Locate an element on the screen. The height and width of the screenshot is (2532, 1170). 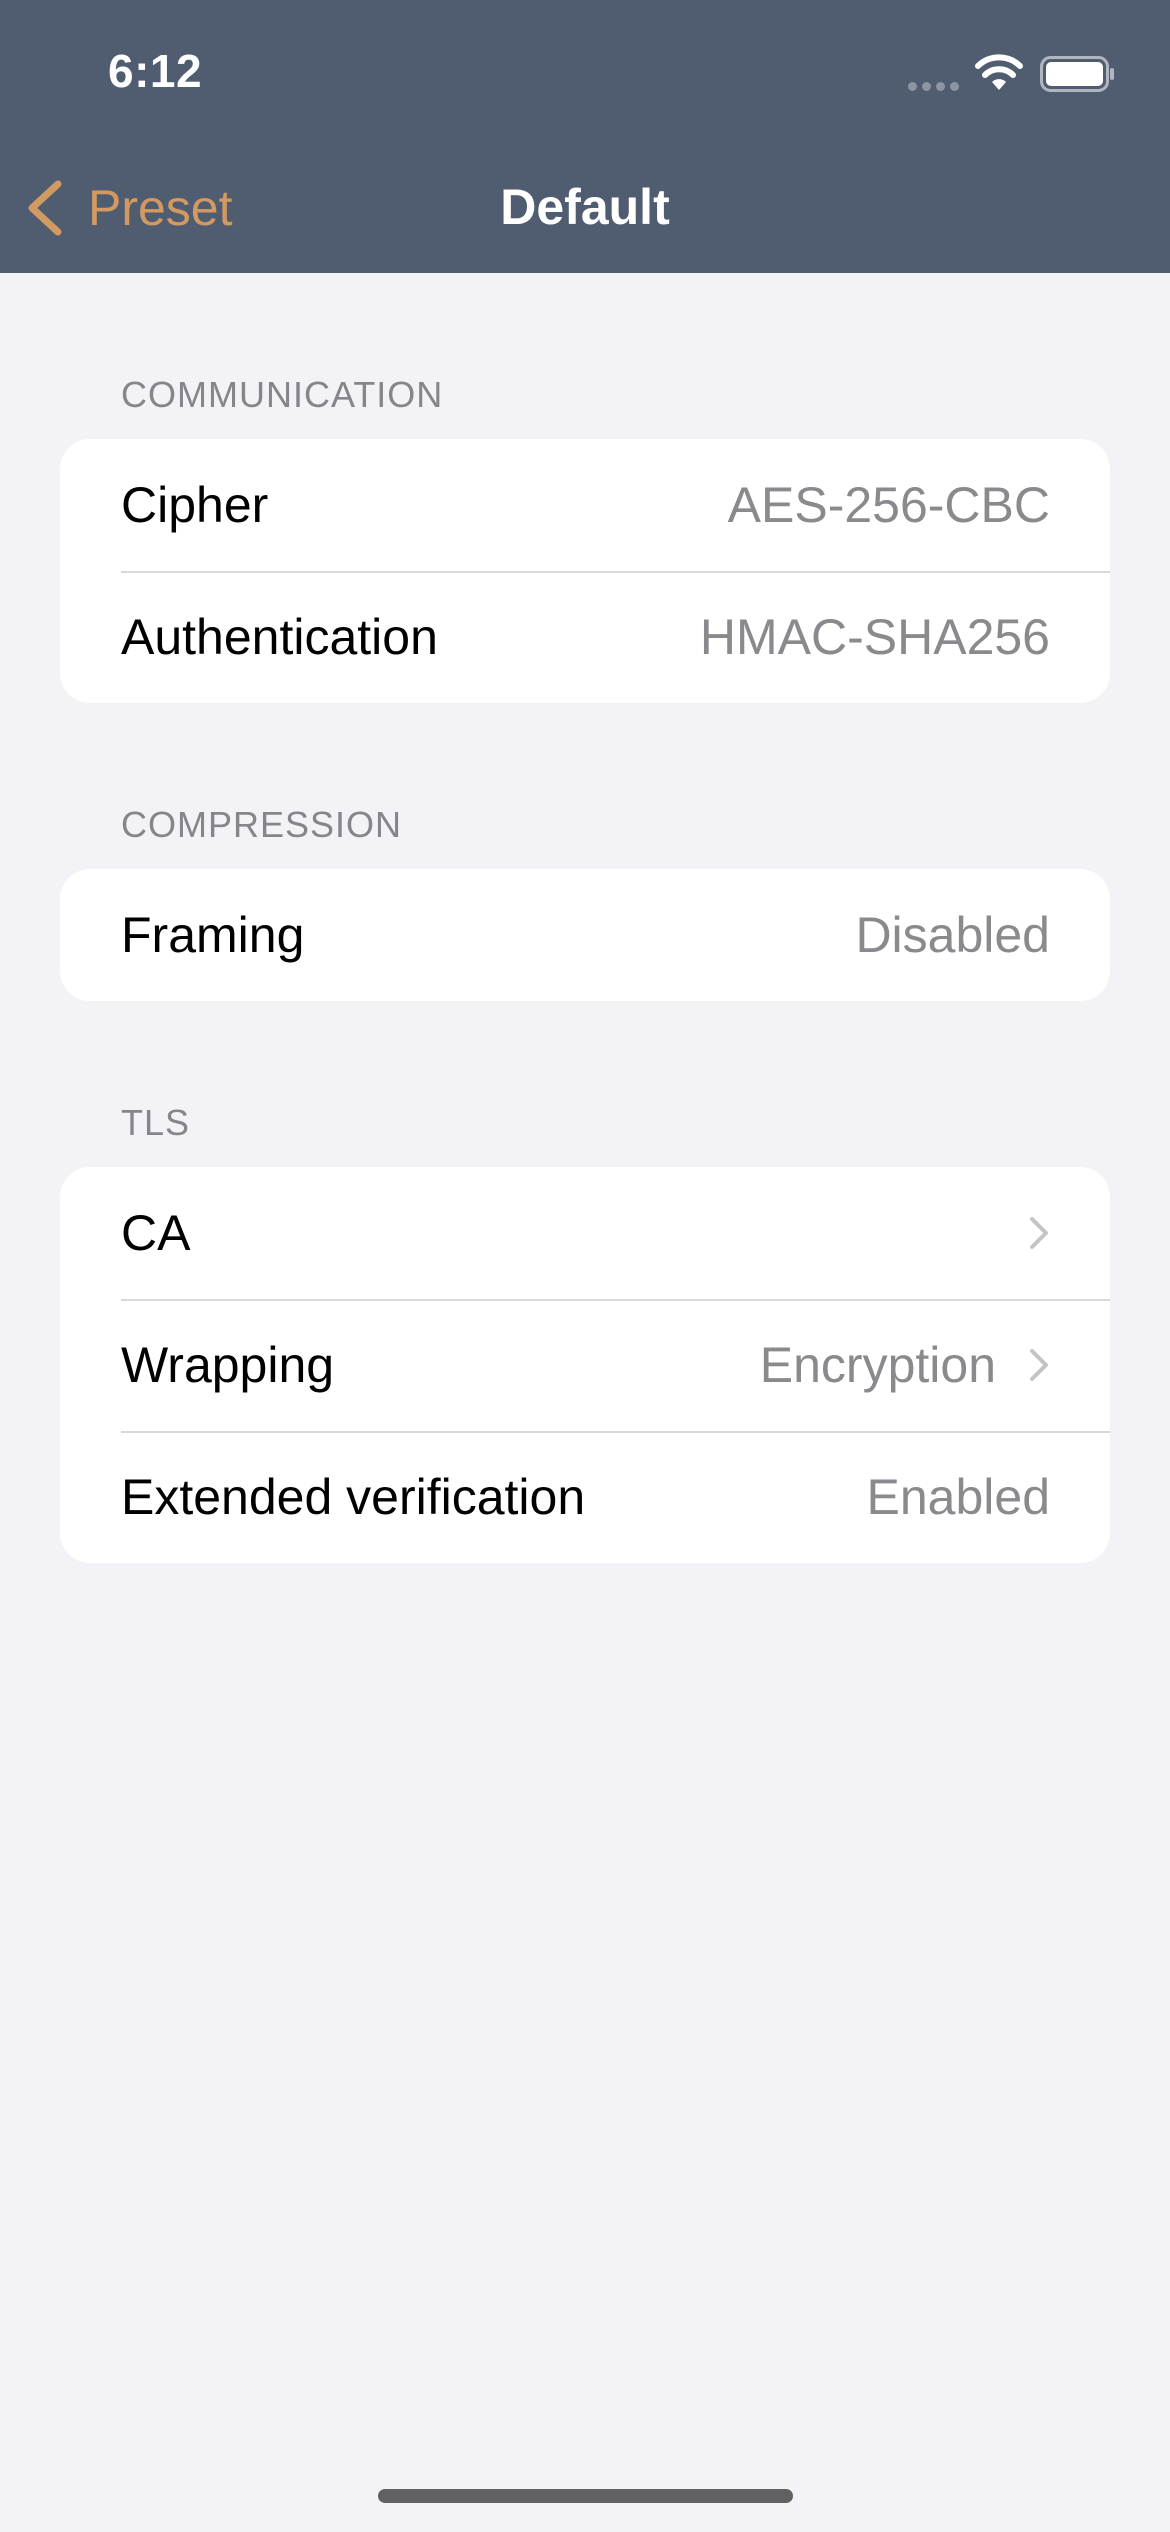
row-label: Framing is located at coordinates (213, 935).